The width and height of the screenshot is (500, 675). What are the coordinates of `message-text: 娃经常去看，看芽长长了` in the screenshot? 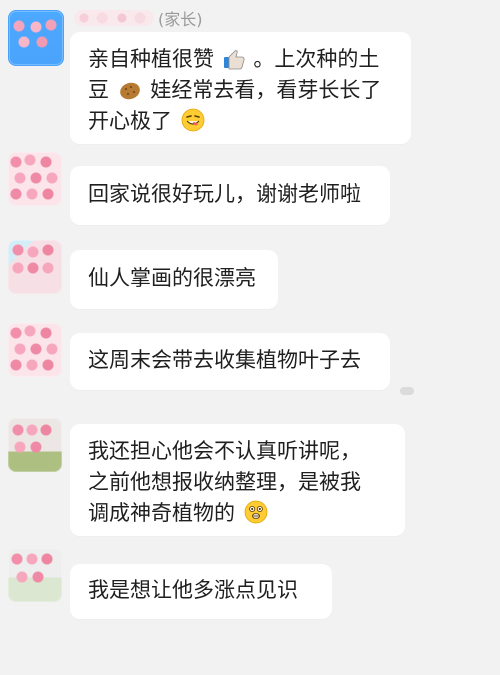 It's located at (266, 90).